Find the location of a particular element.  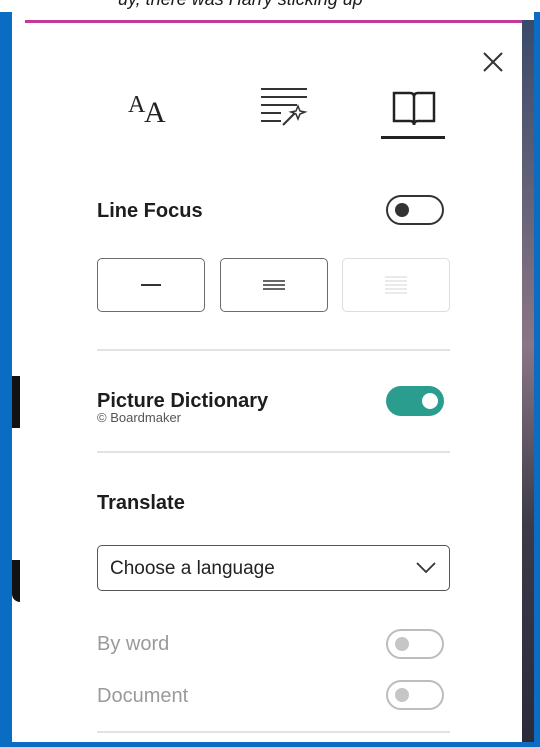

close-icon is located at coordinates (493, 62).